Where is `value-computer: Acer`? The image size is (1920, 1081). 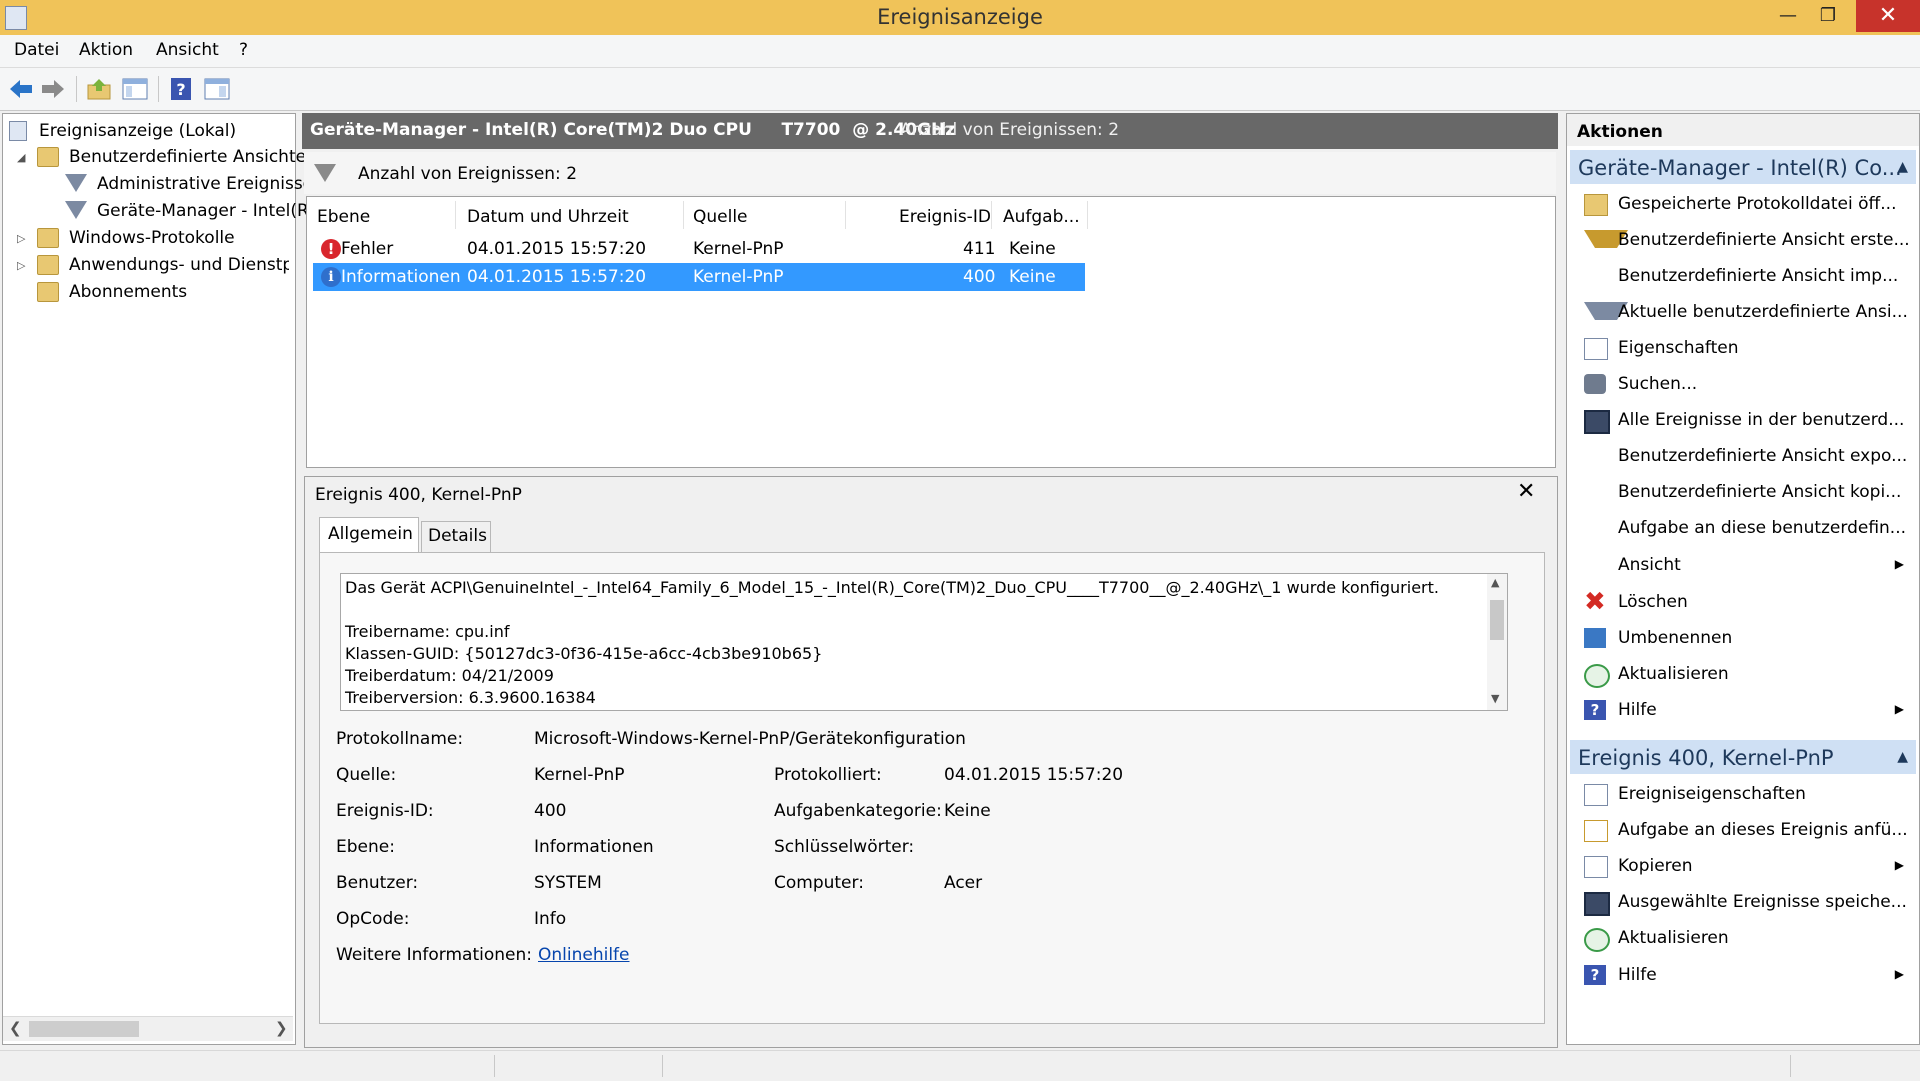
value-computer: Acer is located at coordinates (963, 883).